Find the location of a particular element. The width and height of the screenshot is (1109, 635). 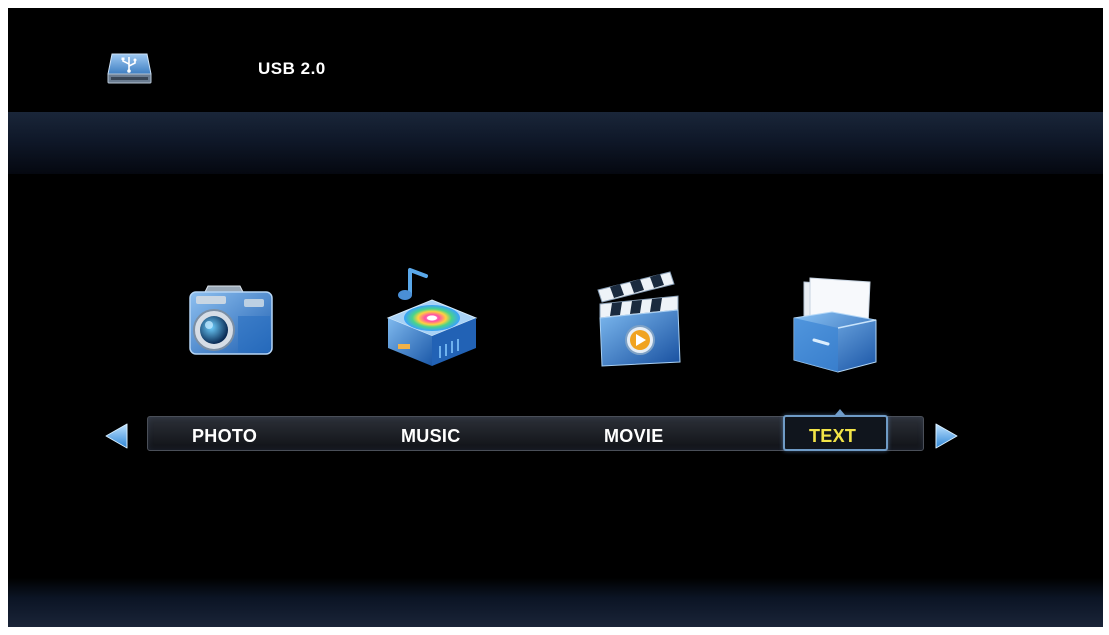

music-disc-icon is located at coordinates (432, 317).